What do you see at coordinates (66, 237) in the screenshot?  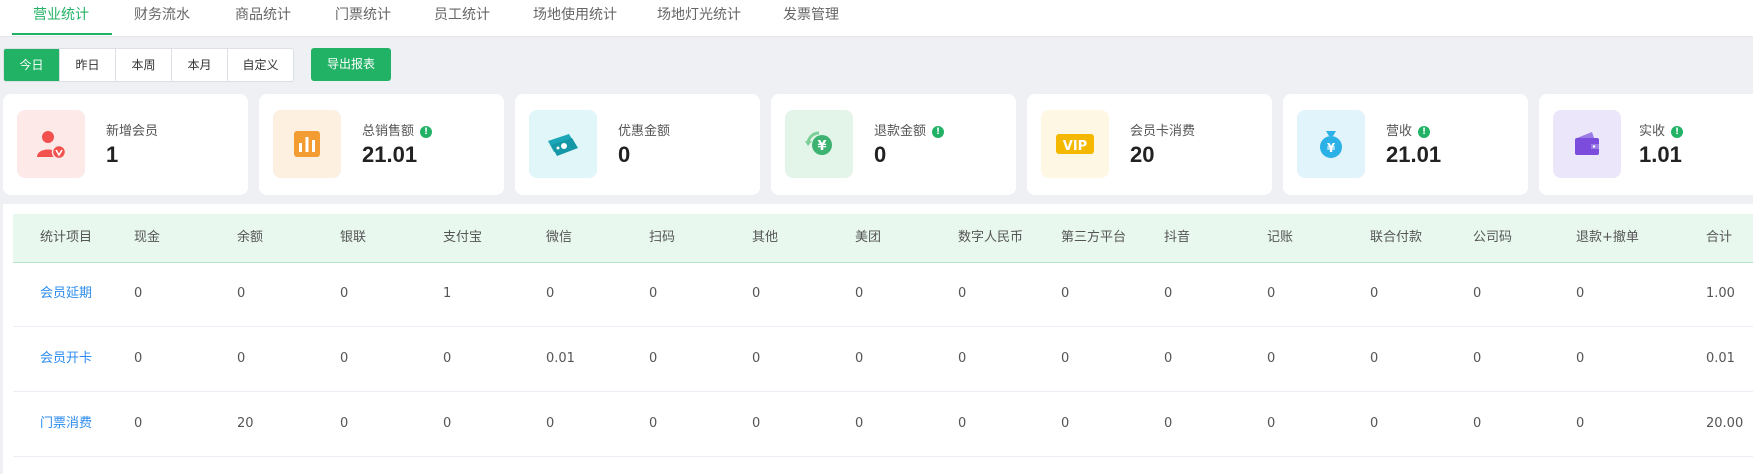 I see `column-header: 统计项目` at bounding box center [66, 237].